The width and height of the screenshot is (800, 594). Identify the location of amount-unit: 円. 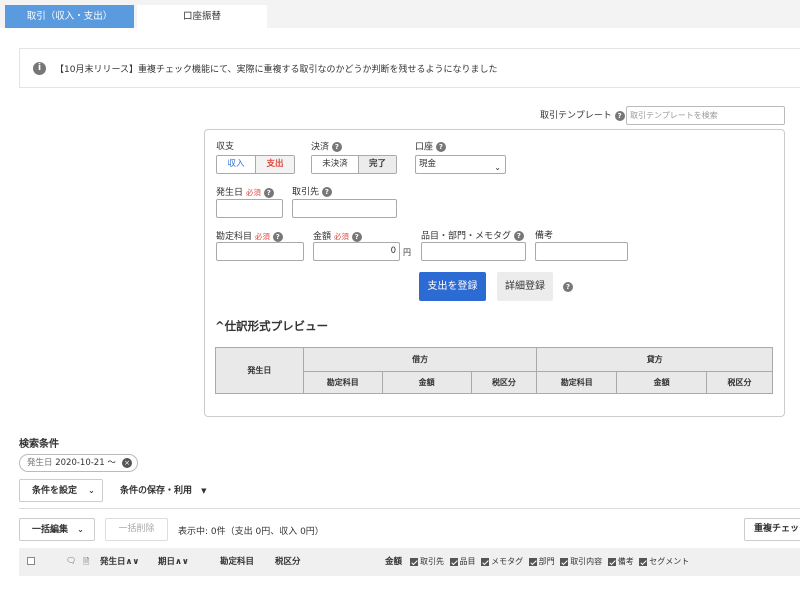
(407, 252).